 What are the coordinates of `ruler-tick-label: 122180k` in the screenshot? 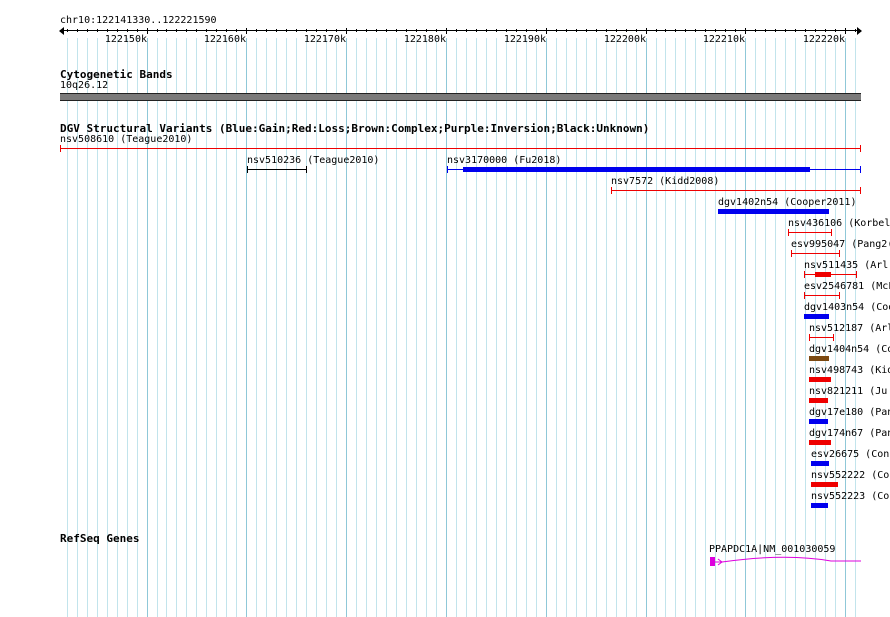 It's located at (424, 39).